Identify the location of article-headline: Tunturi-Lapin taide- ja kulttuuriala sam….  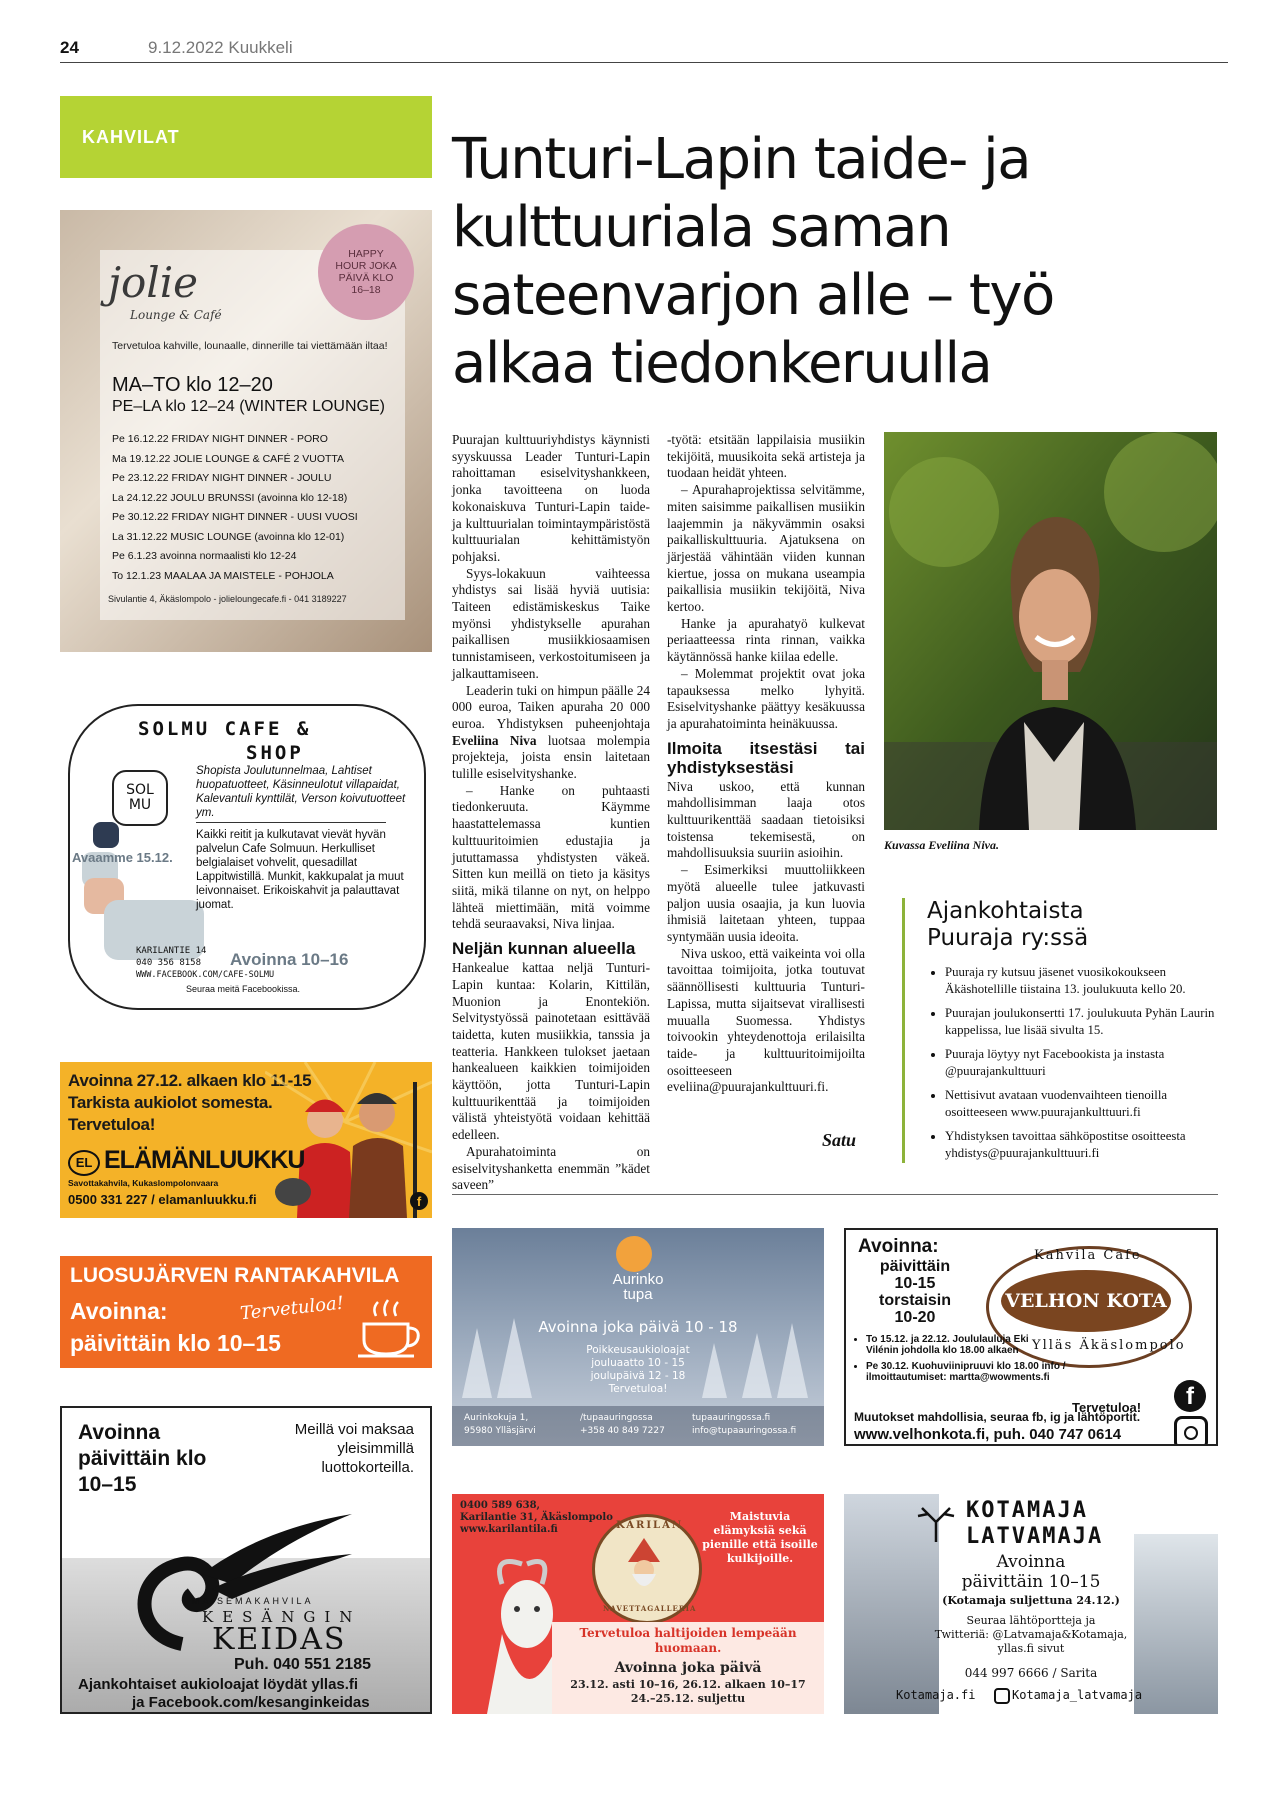
(753, 261).